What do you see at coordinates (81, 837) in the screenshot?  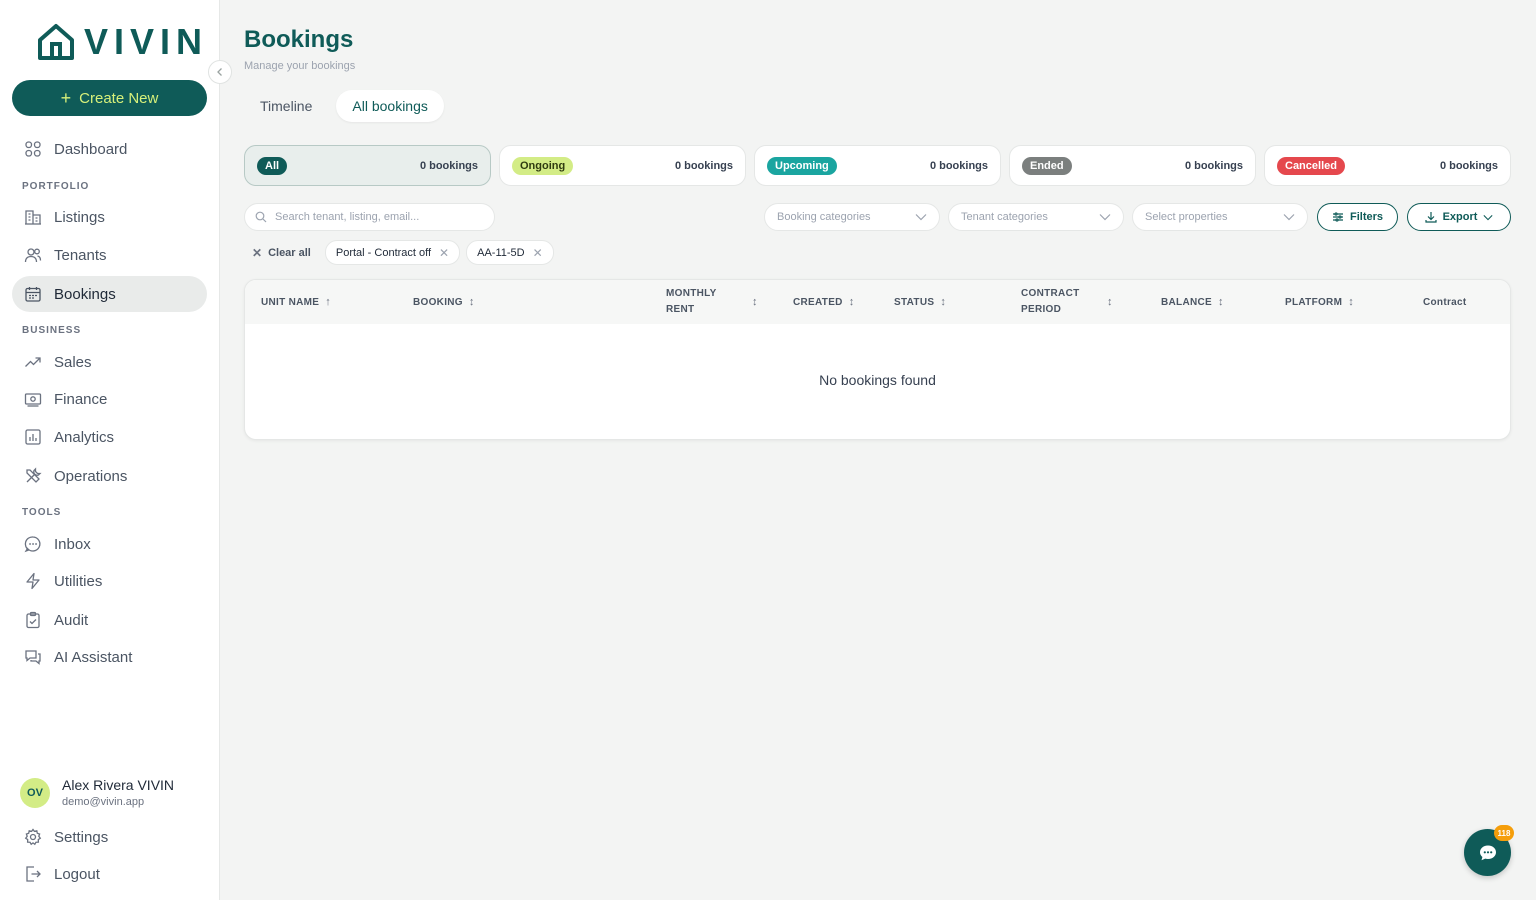 I see `sidebar-item-label: Settings` at bounding box center [81, 837].